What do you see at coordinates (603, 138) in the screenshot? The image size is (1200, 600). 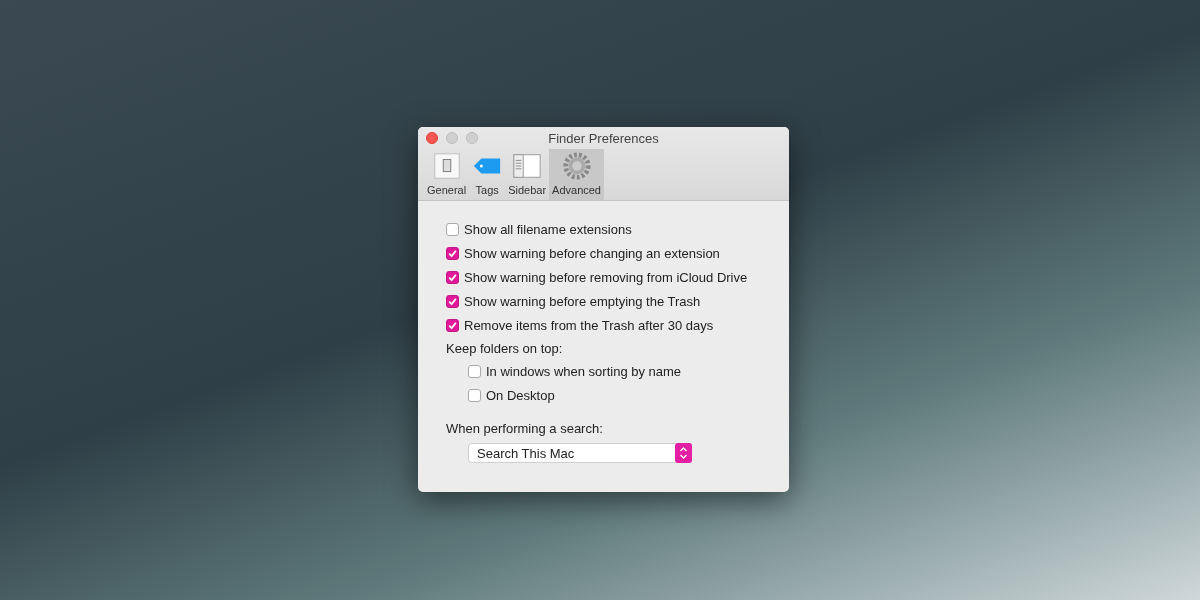 I see `window-title: Finder Preferences` at bounding box center [603, 138].